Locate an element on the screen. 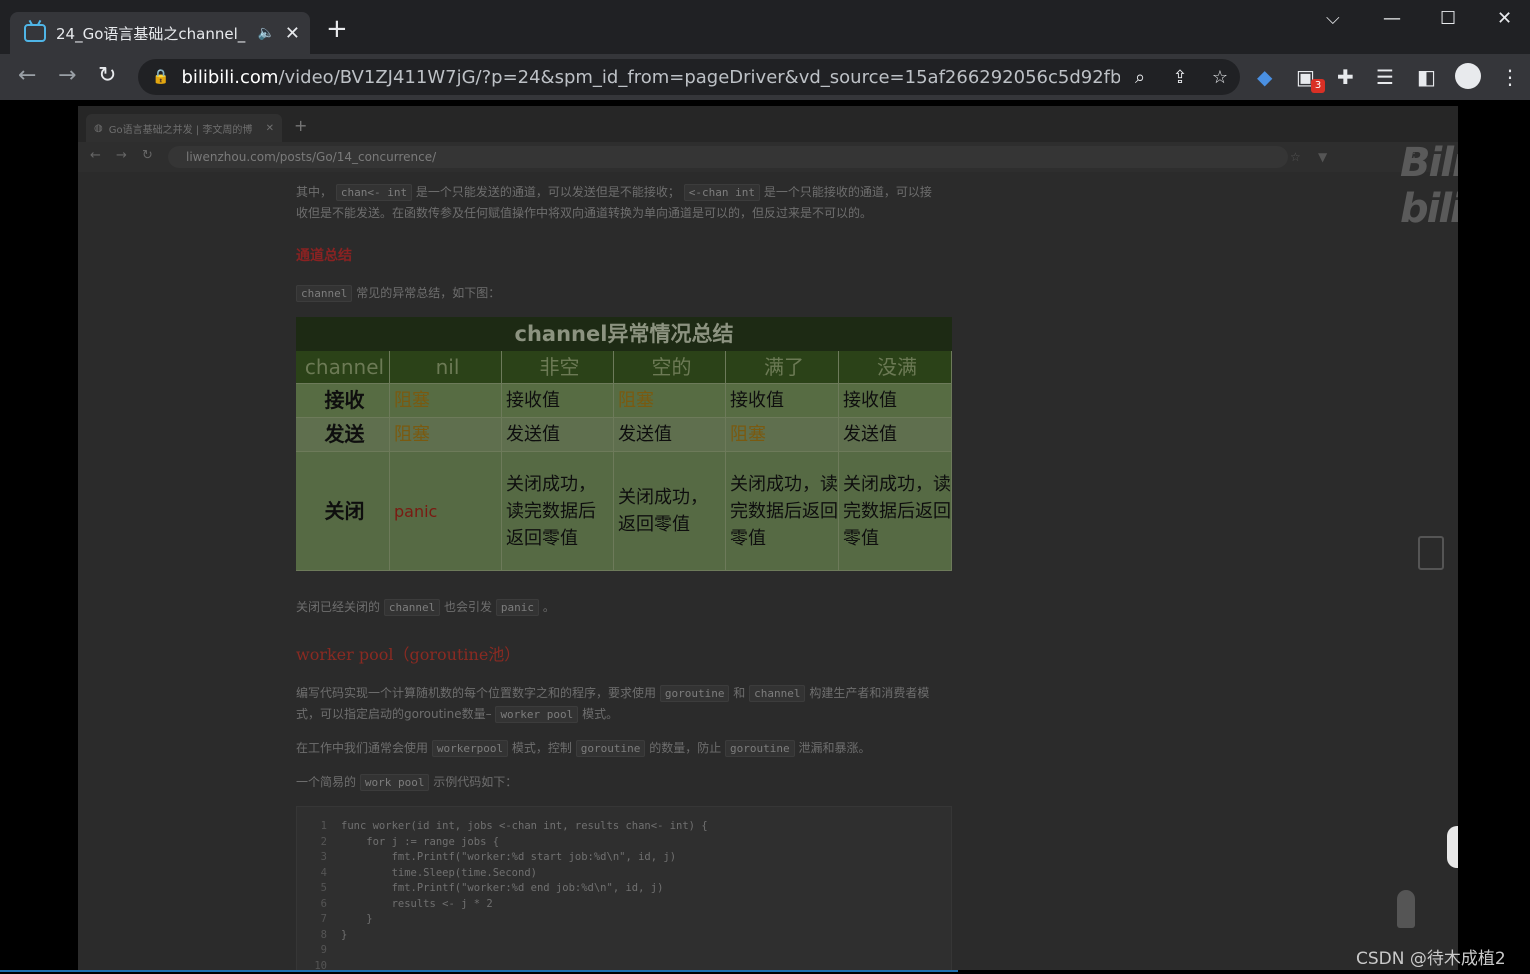 This screenshot has width=1530, height=974. table-cell: 阻塞 is located at coordinates (782, 435).